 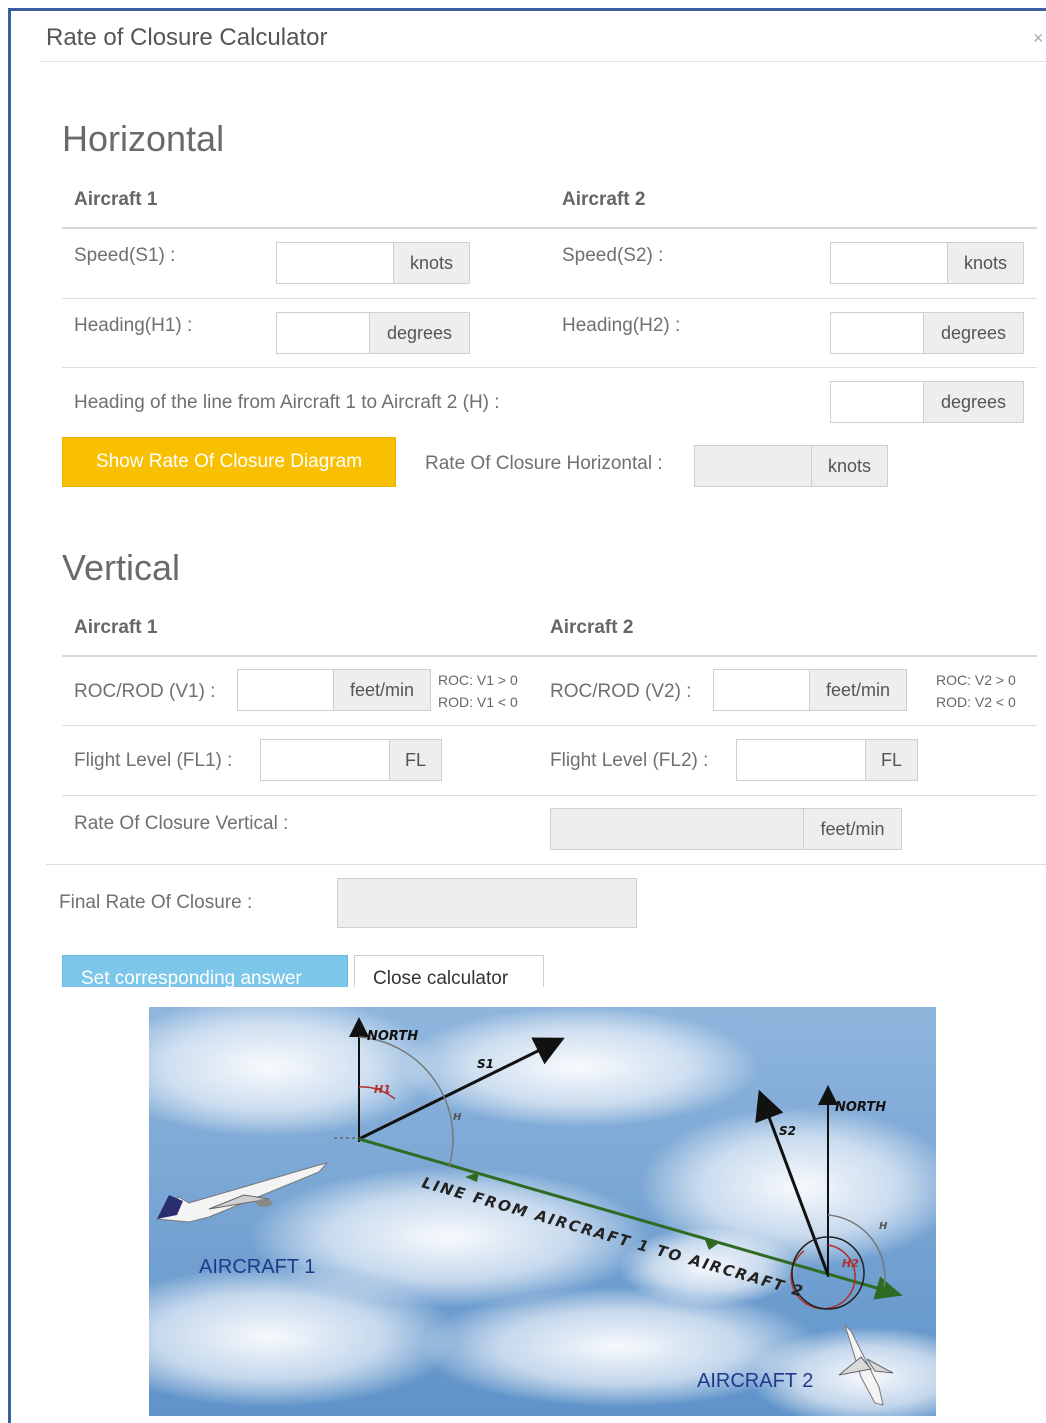 What do you see at coordinates (485, 1064) in the screenshot?
I see `s1-label: S1` at bounding box center [485, 1064].